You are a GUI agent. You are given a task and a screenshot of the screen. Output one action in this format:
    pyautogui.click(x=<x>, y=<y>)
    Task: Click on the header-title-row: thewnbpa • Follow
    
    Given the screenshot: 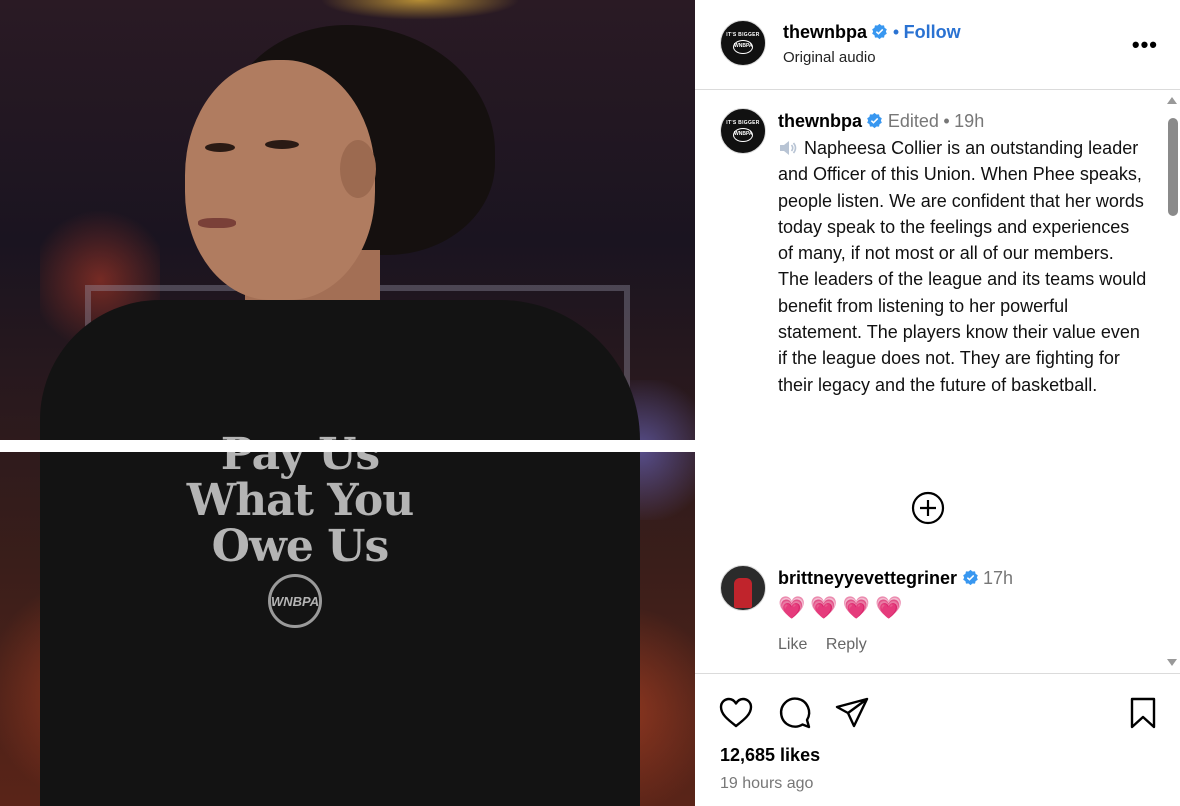 What is the action you would take?
    pyautogui.click(x=872, y=32)
    